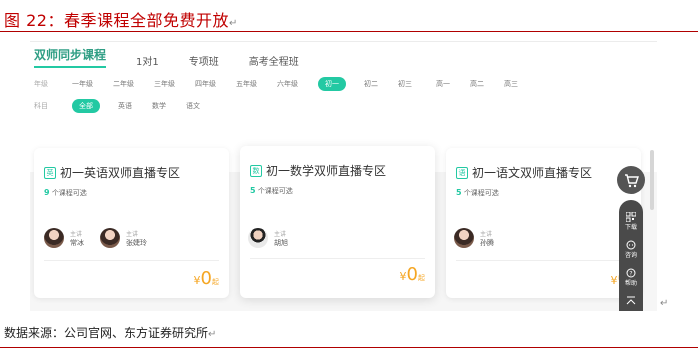 This screenshot has height=353, width=698. I want to click on english-subject-icon: 英, so click(50, 172).